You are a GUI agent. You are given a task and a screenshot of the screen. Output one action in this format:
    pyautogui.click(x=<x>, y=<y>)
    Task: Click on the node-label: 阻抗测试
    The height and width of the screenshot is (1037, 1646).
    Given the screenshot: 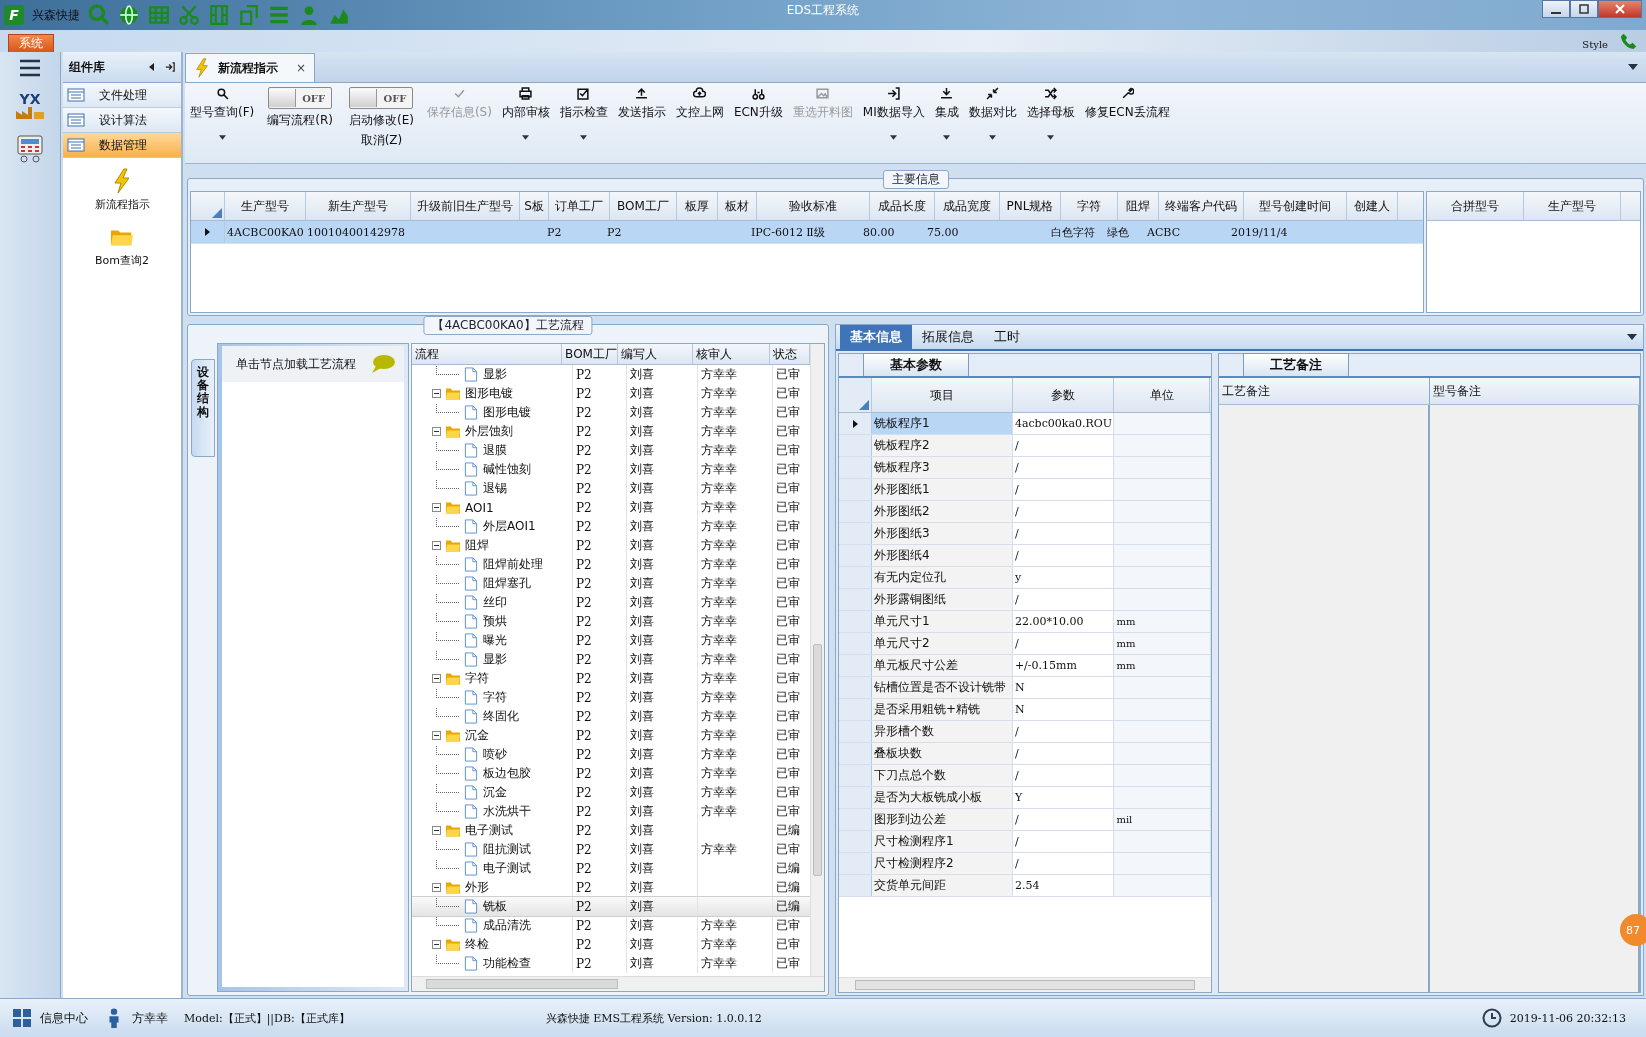 What is the action you would take?
    pyautogui.click(x=507, y=849)
    